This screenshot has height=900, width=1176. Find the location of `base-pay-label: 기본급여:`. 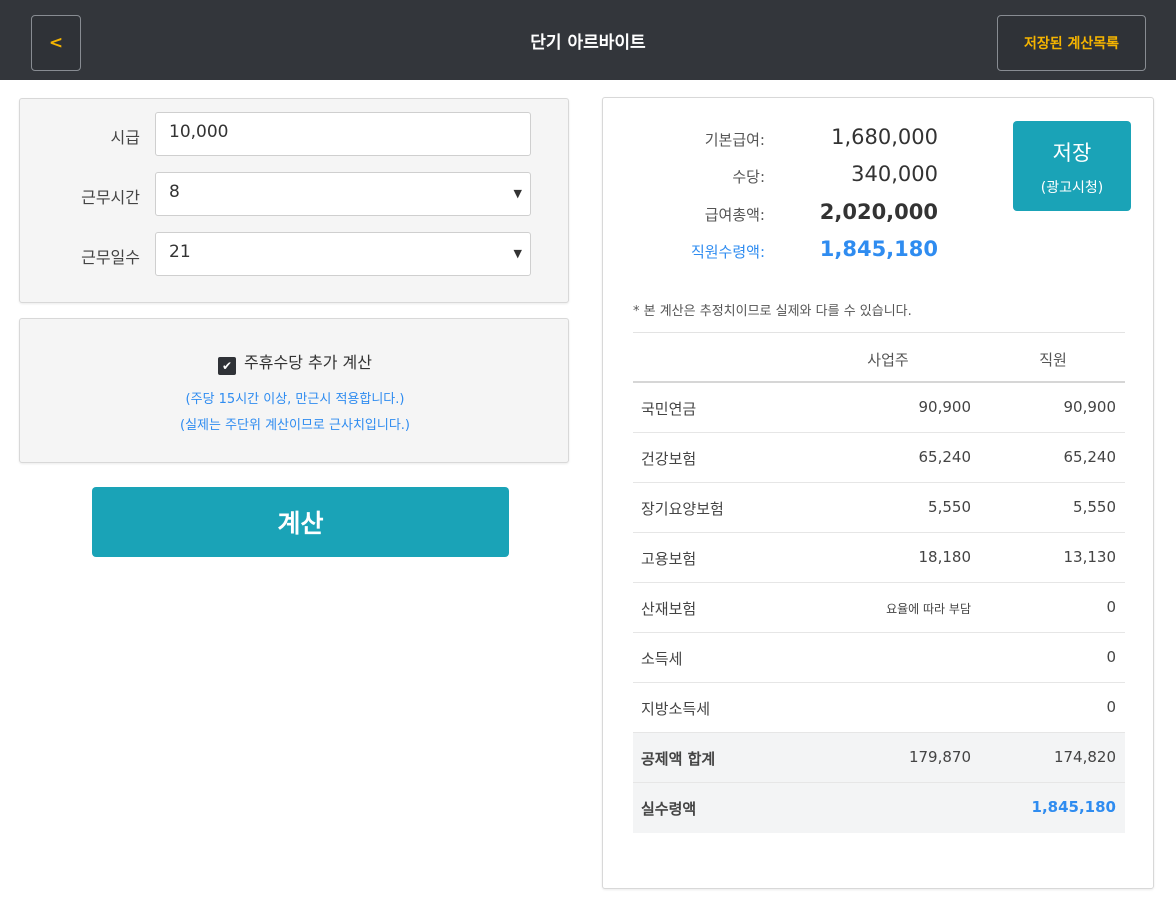

base-pay-label: 기본급여: is located at coordinates (734, 140).